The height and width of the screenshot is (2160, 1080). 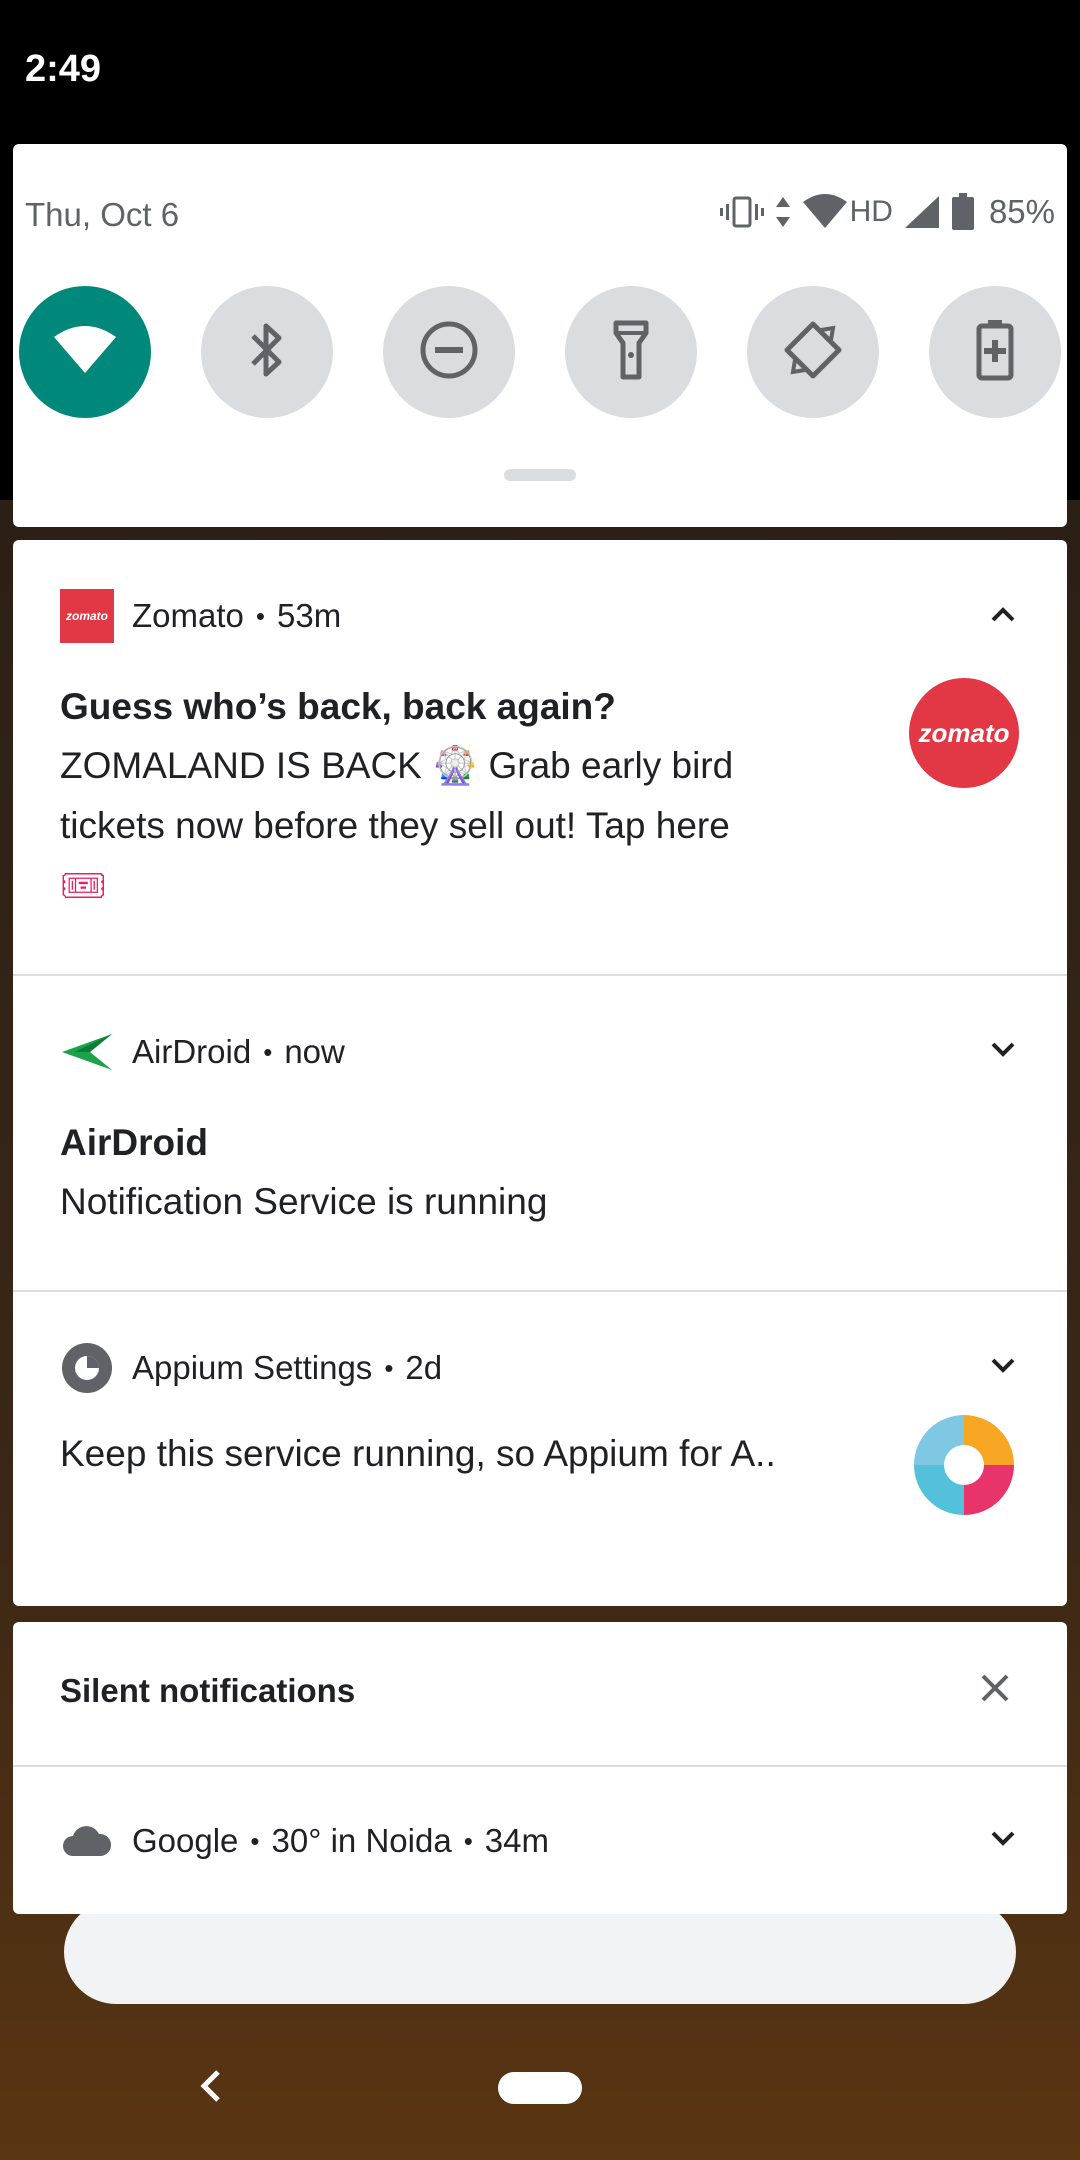 I want to click on collapse-button, so click(x=1003, y=616).